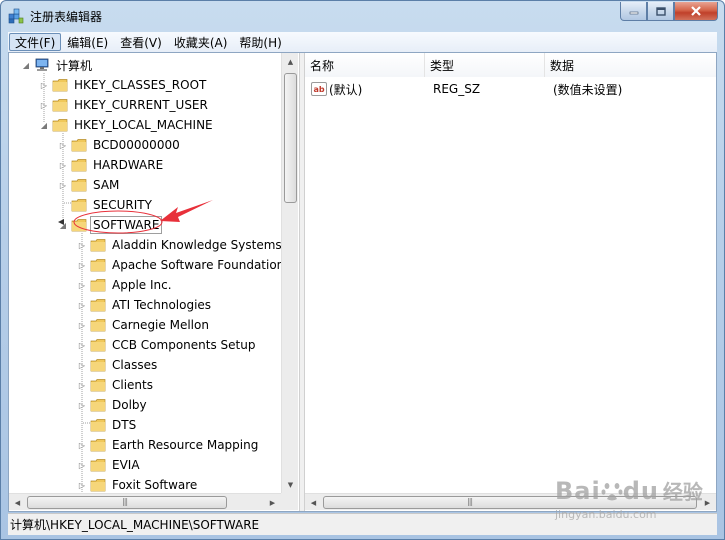 The width and height of the screenshot is (725, 540). I want to click on tree-node-hardware: ▷ HARDWARE, so click(111, 165).